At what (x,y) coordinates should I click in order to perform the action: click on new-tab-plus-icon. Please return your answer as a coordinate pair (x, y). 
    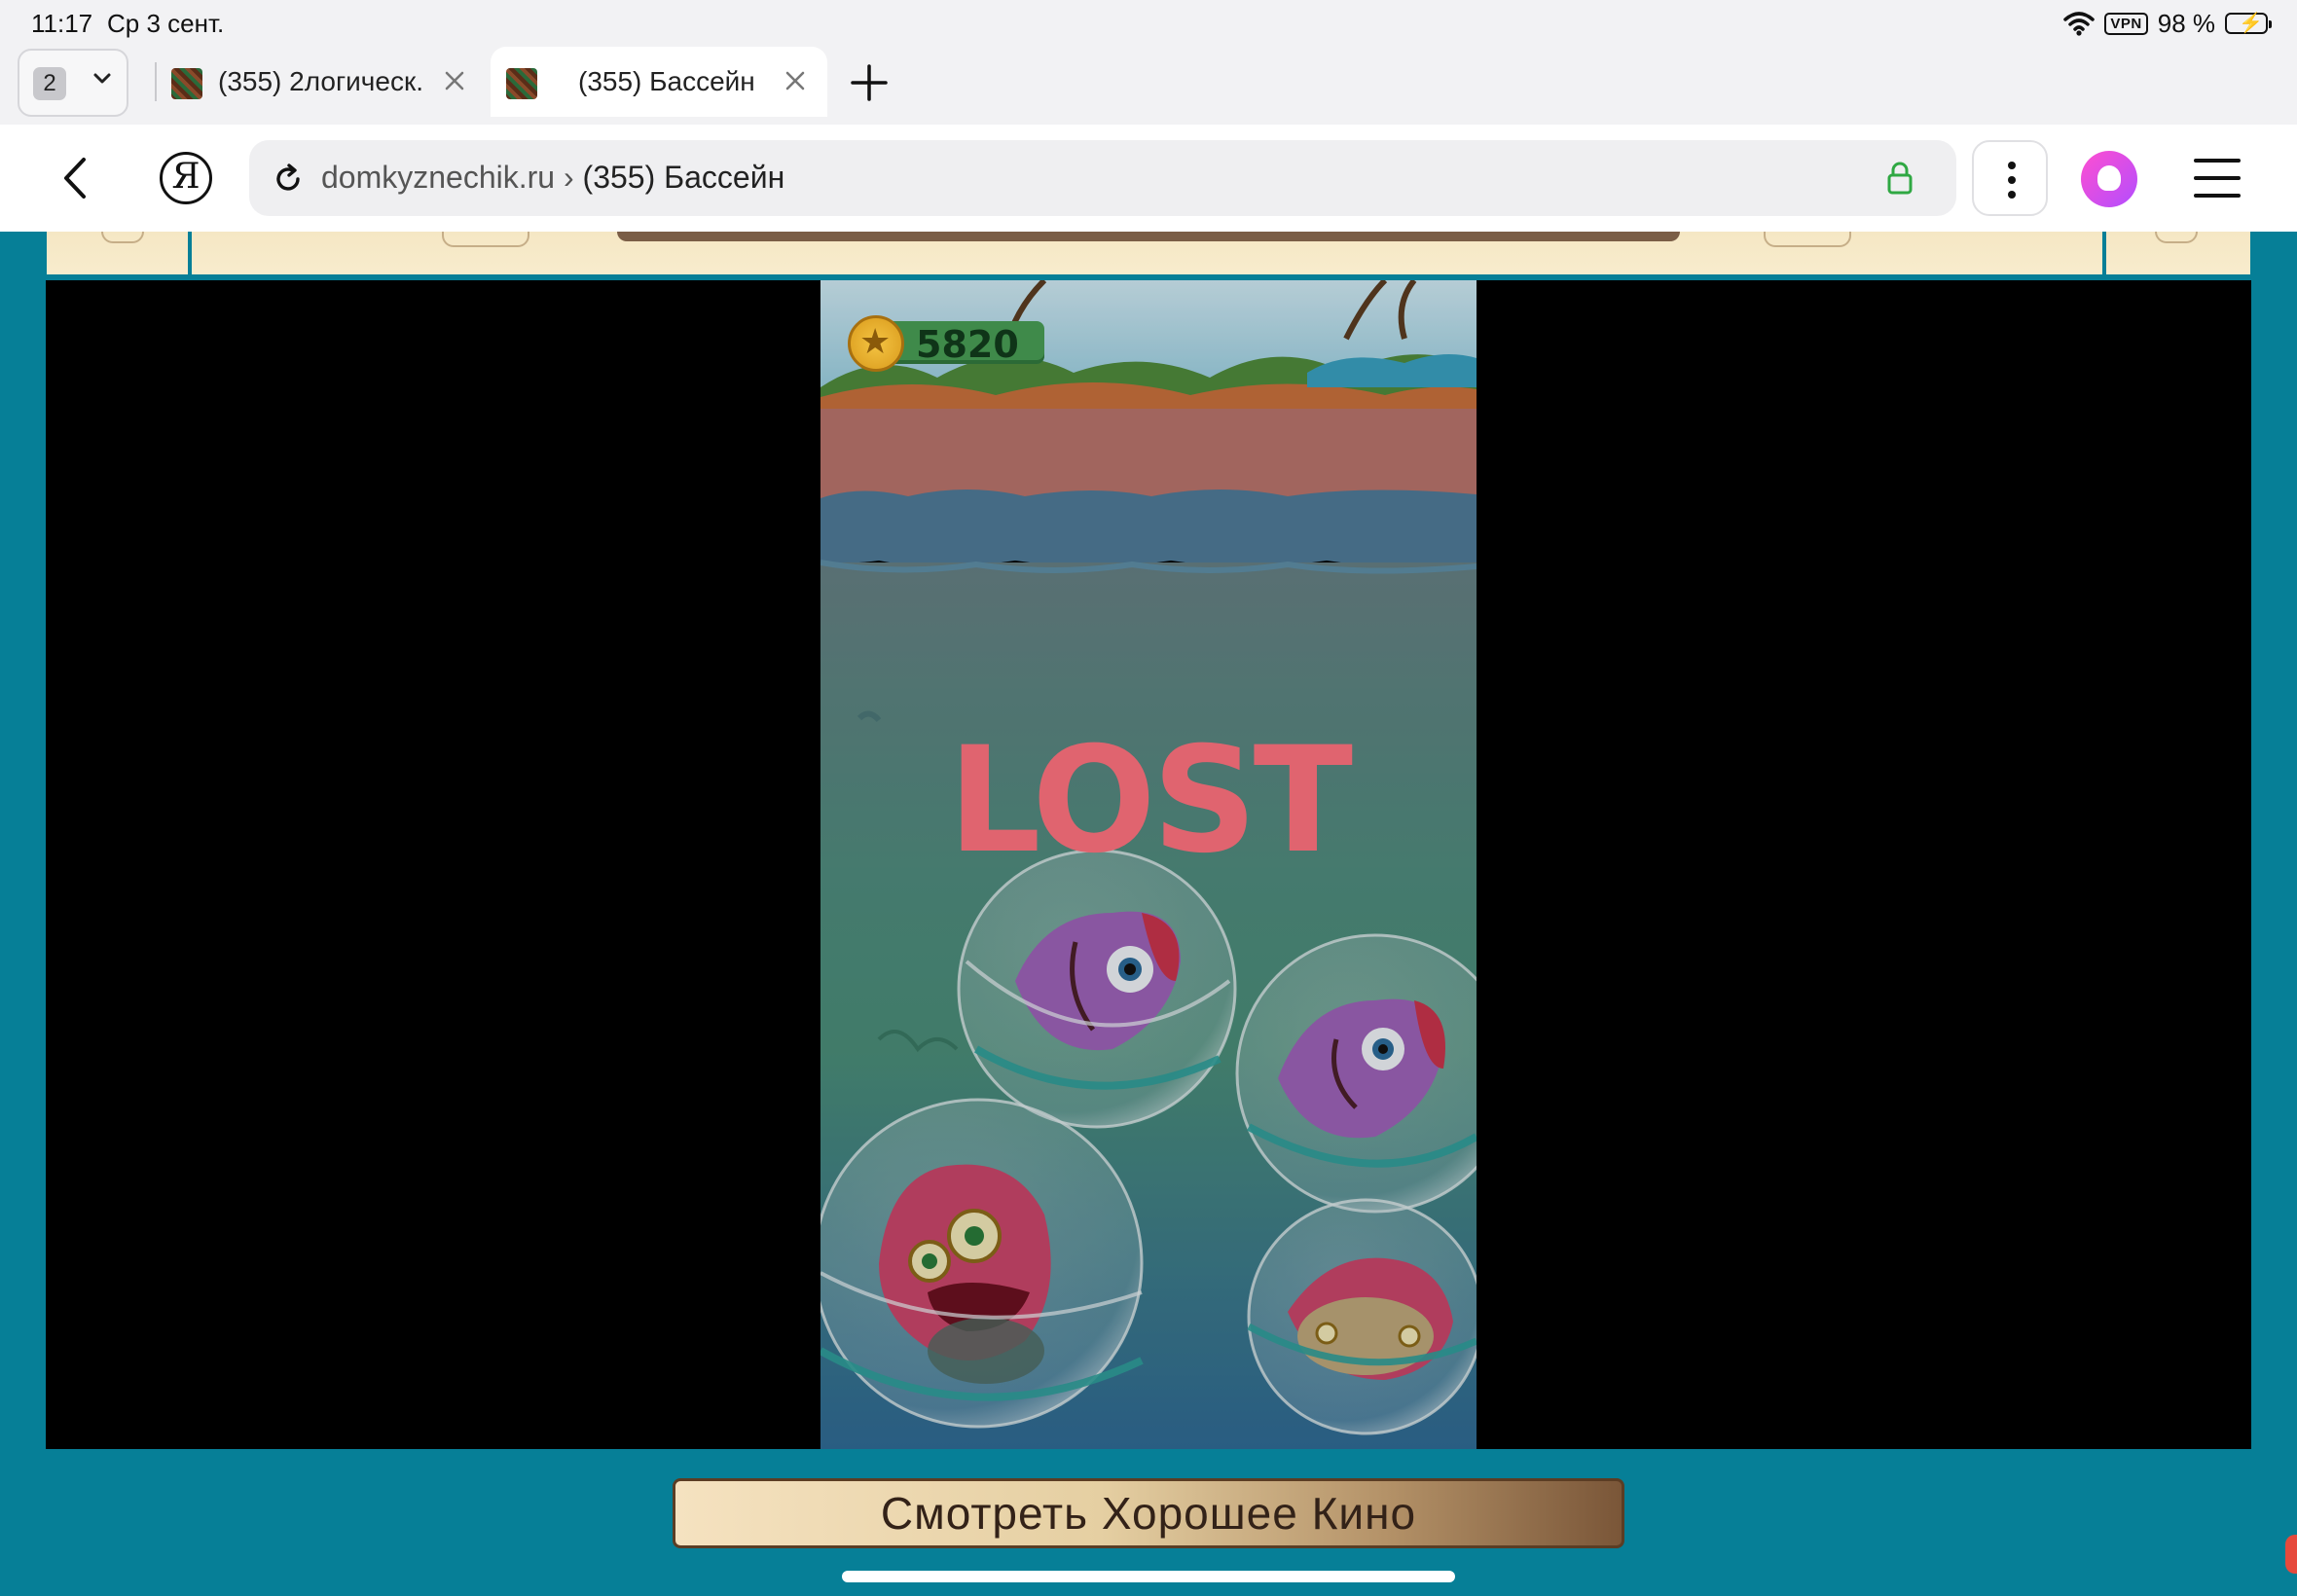
    Looking at the image, I should click on (870, 82).